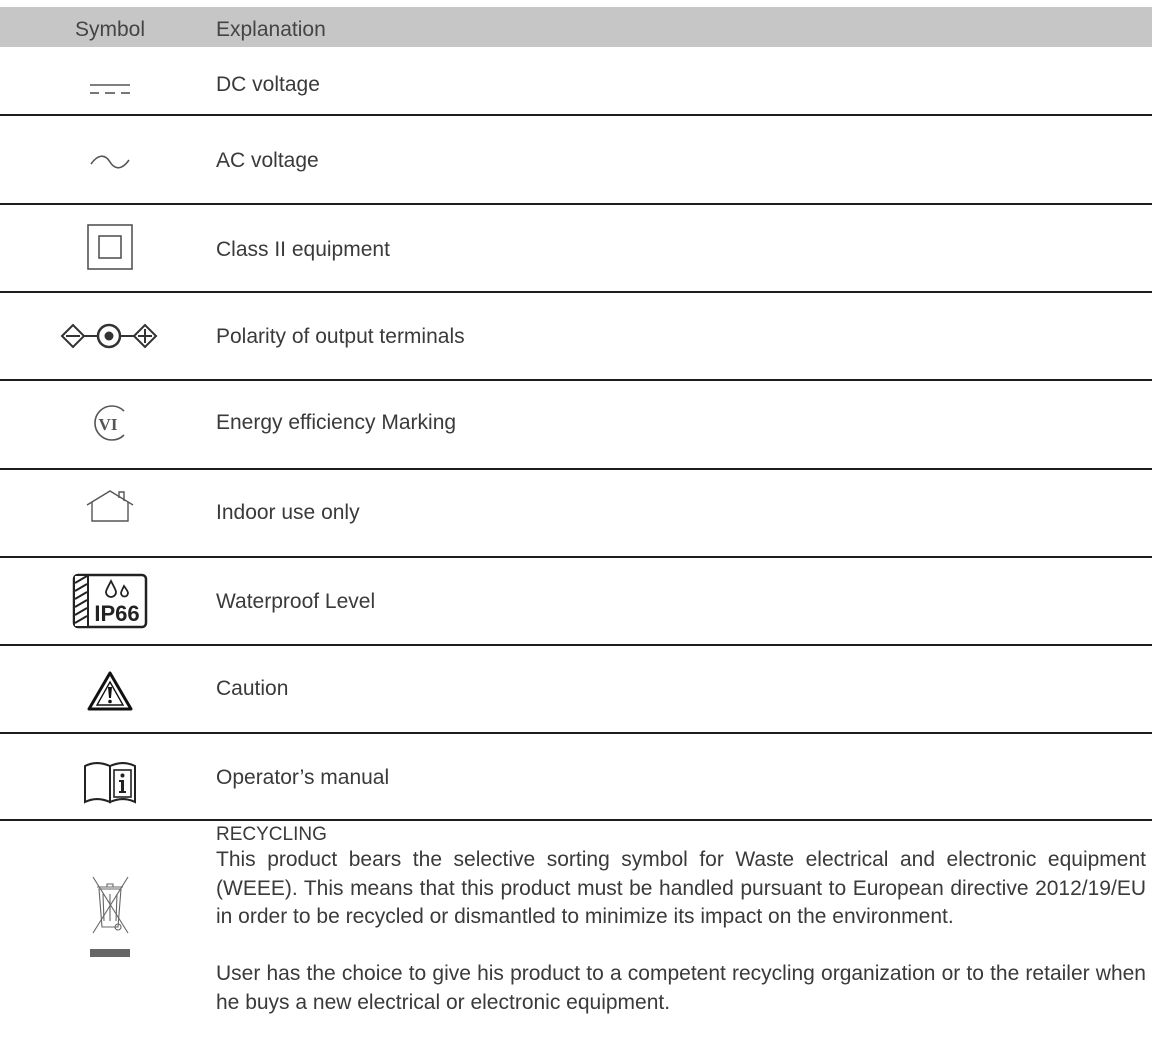  What do you see at coordinates (576, 601) in the screenshot?
I see `table-row: IP66 Waterproof Level` at bounding box center [576, 601].